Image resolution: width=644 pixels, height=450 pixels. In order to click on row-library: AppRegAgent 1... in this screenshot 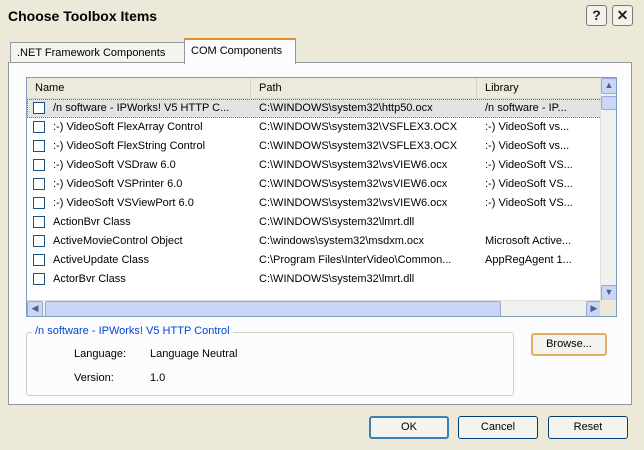, I will do `click(528, 260)`.